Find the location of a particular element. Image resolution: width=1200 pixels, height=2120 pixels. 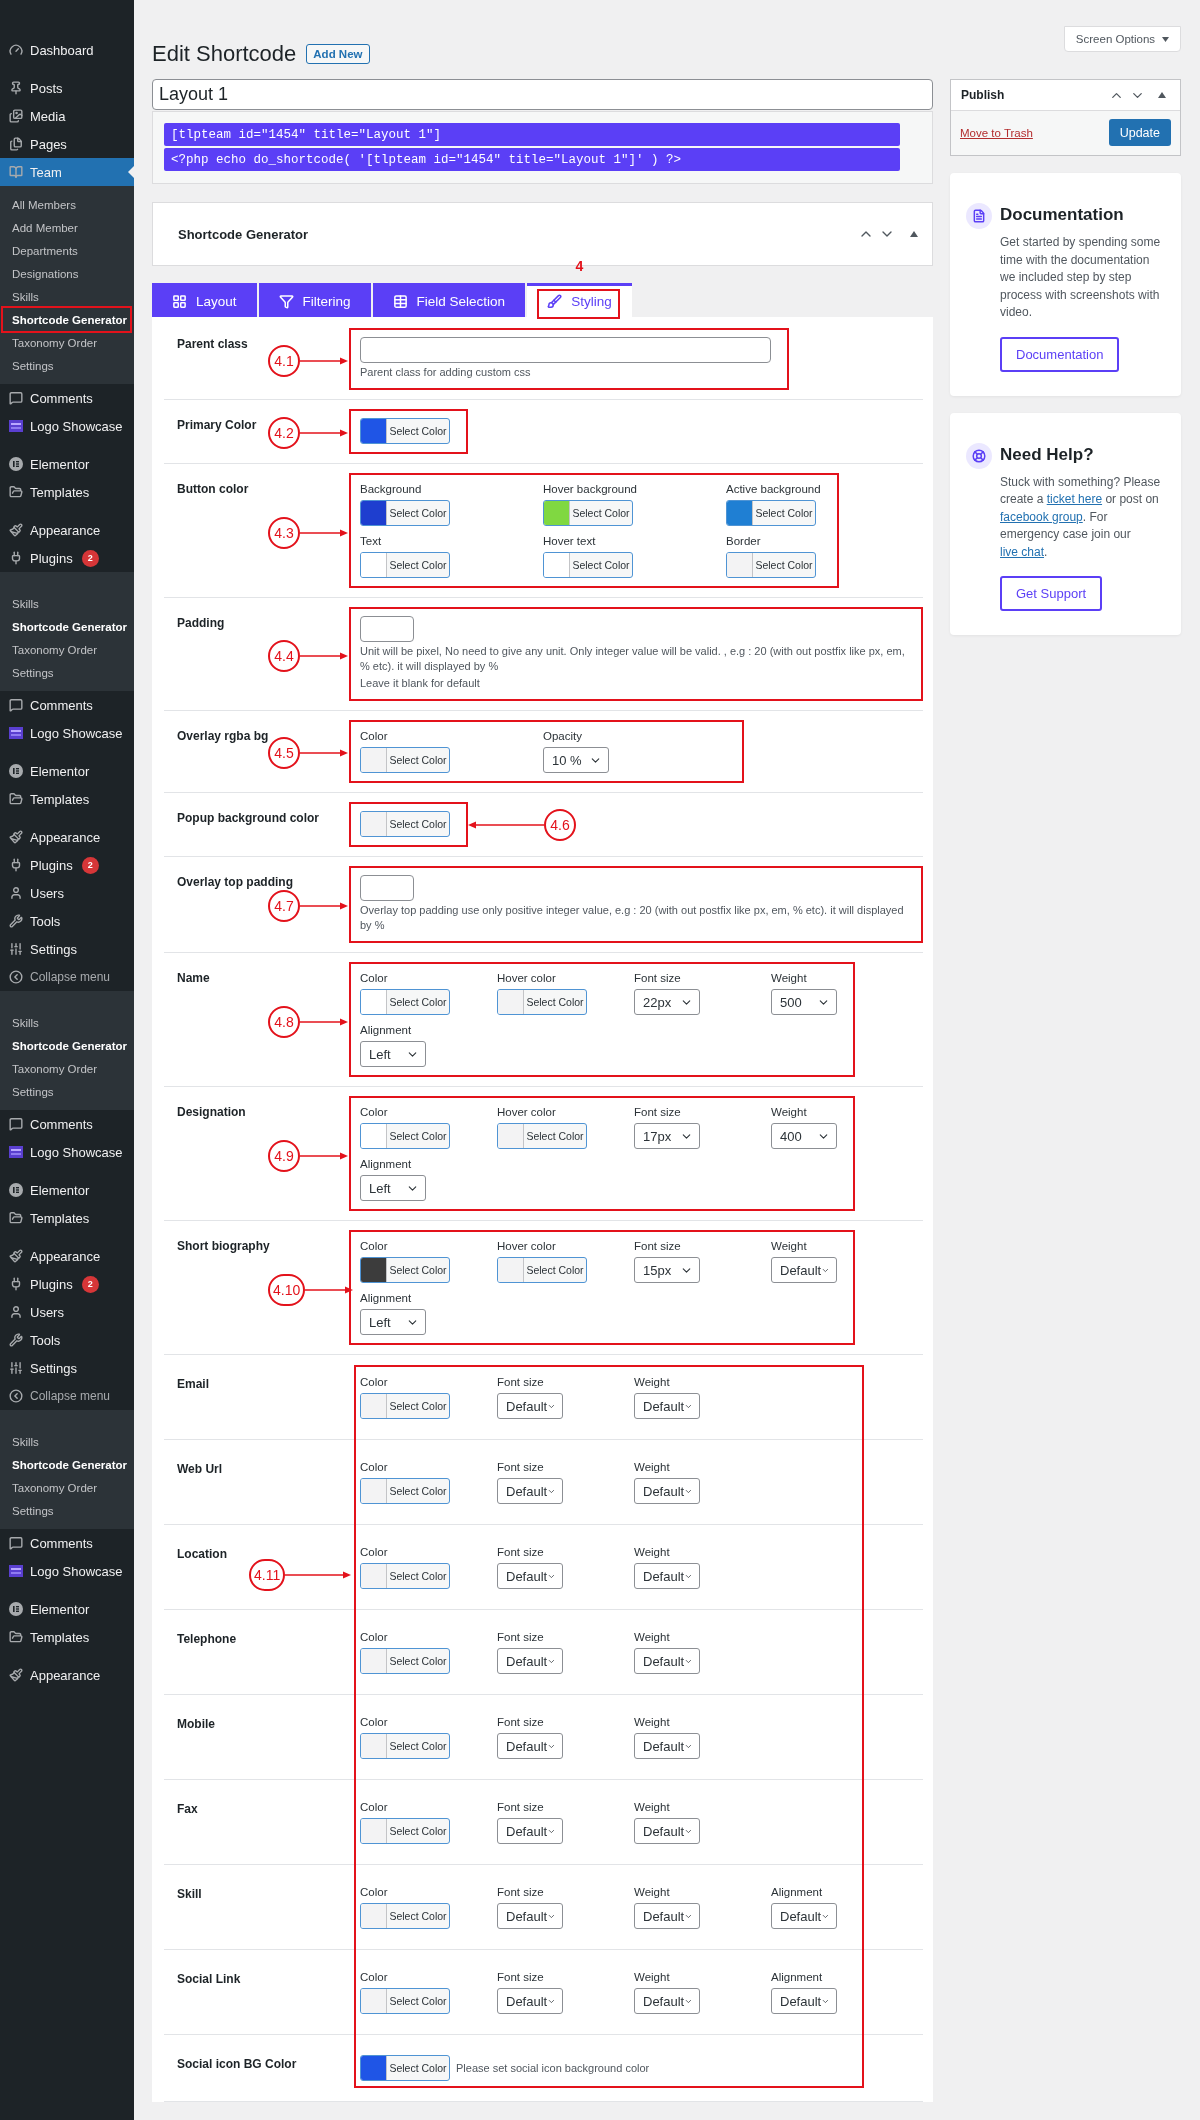

menu-item: Dashboard is located at coordinates (67, 50).